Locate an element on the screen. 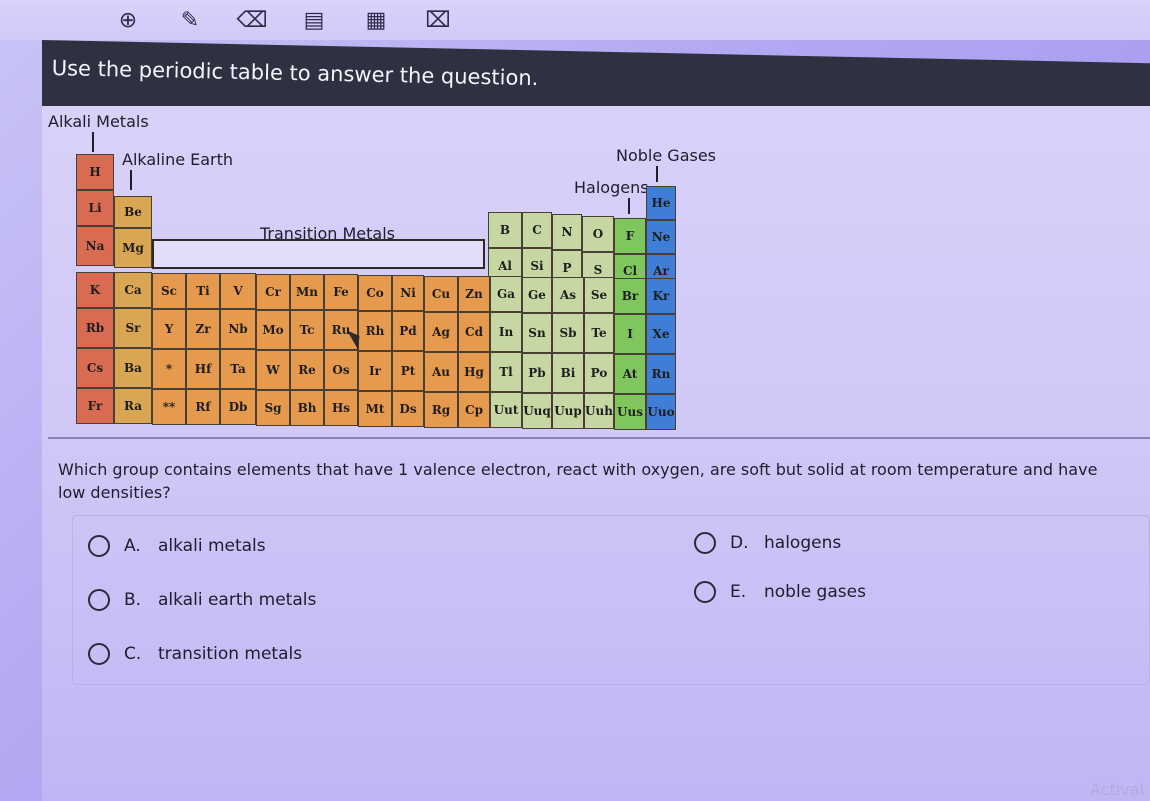 The image size is (1150, 801). element-cell: Y is located at coordinates (169, 329).